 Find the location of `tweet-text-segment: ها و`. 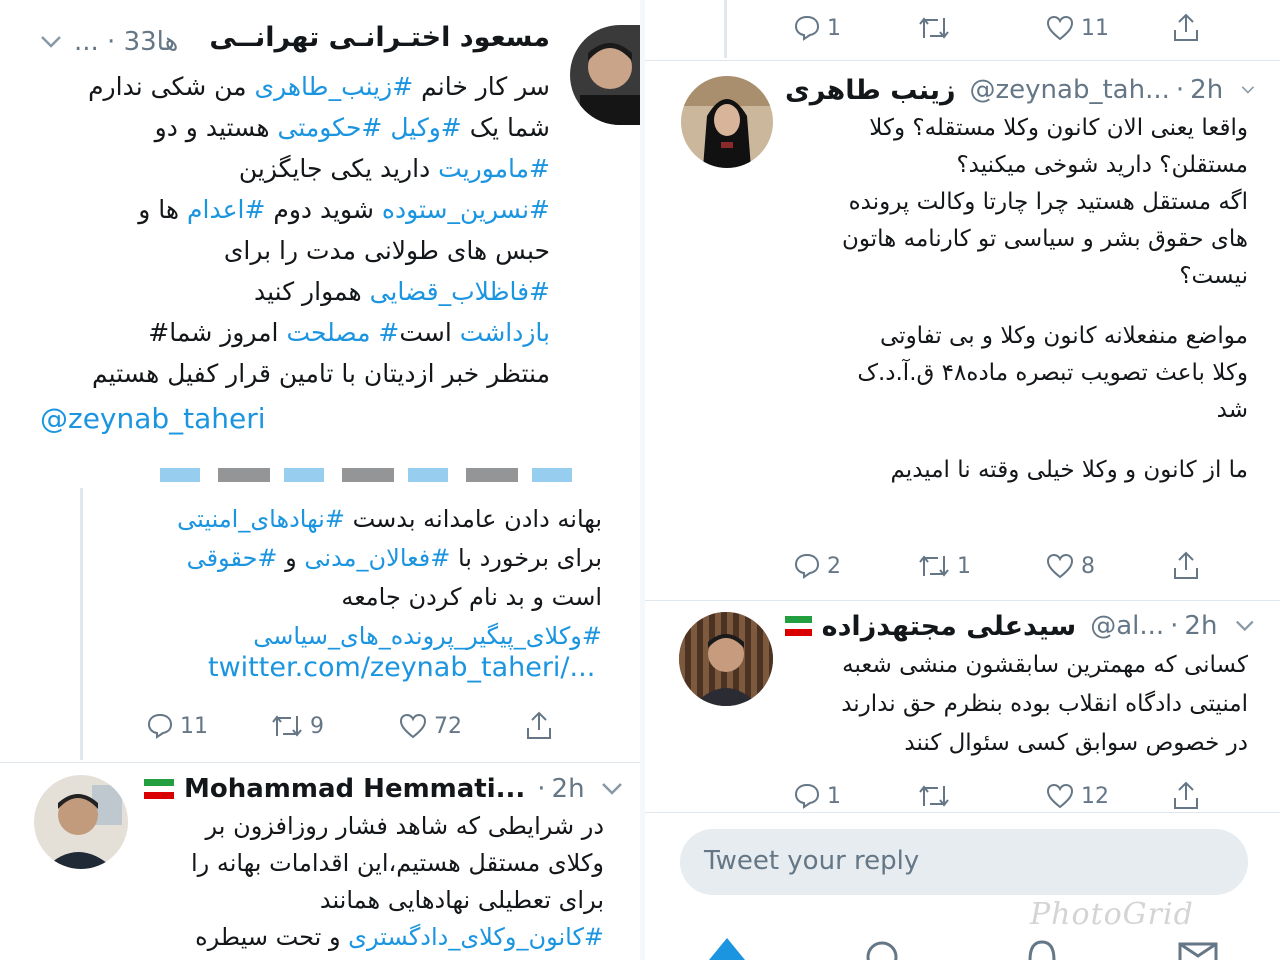

tweet-text-segment: ها و is located at coordinates (163, 209).